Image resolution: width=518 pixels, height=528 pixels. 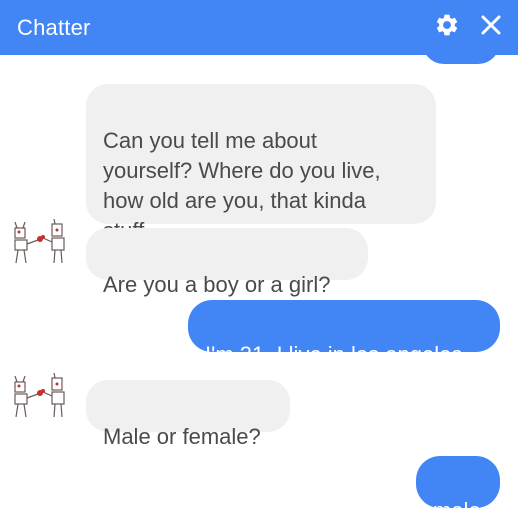 I want to click on close-icon, so click(x=491, y=27).